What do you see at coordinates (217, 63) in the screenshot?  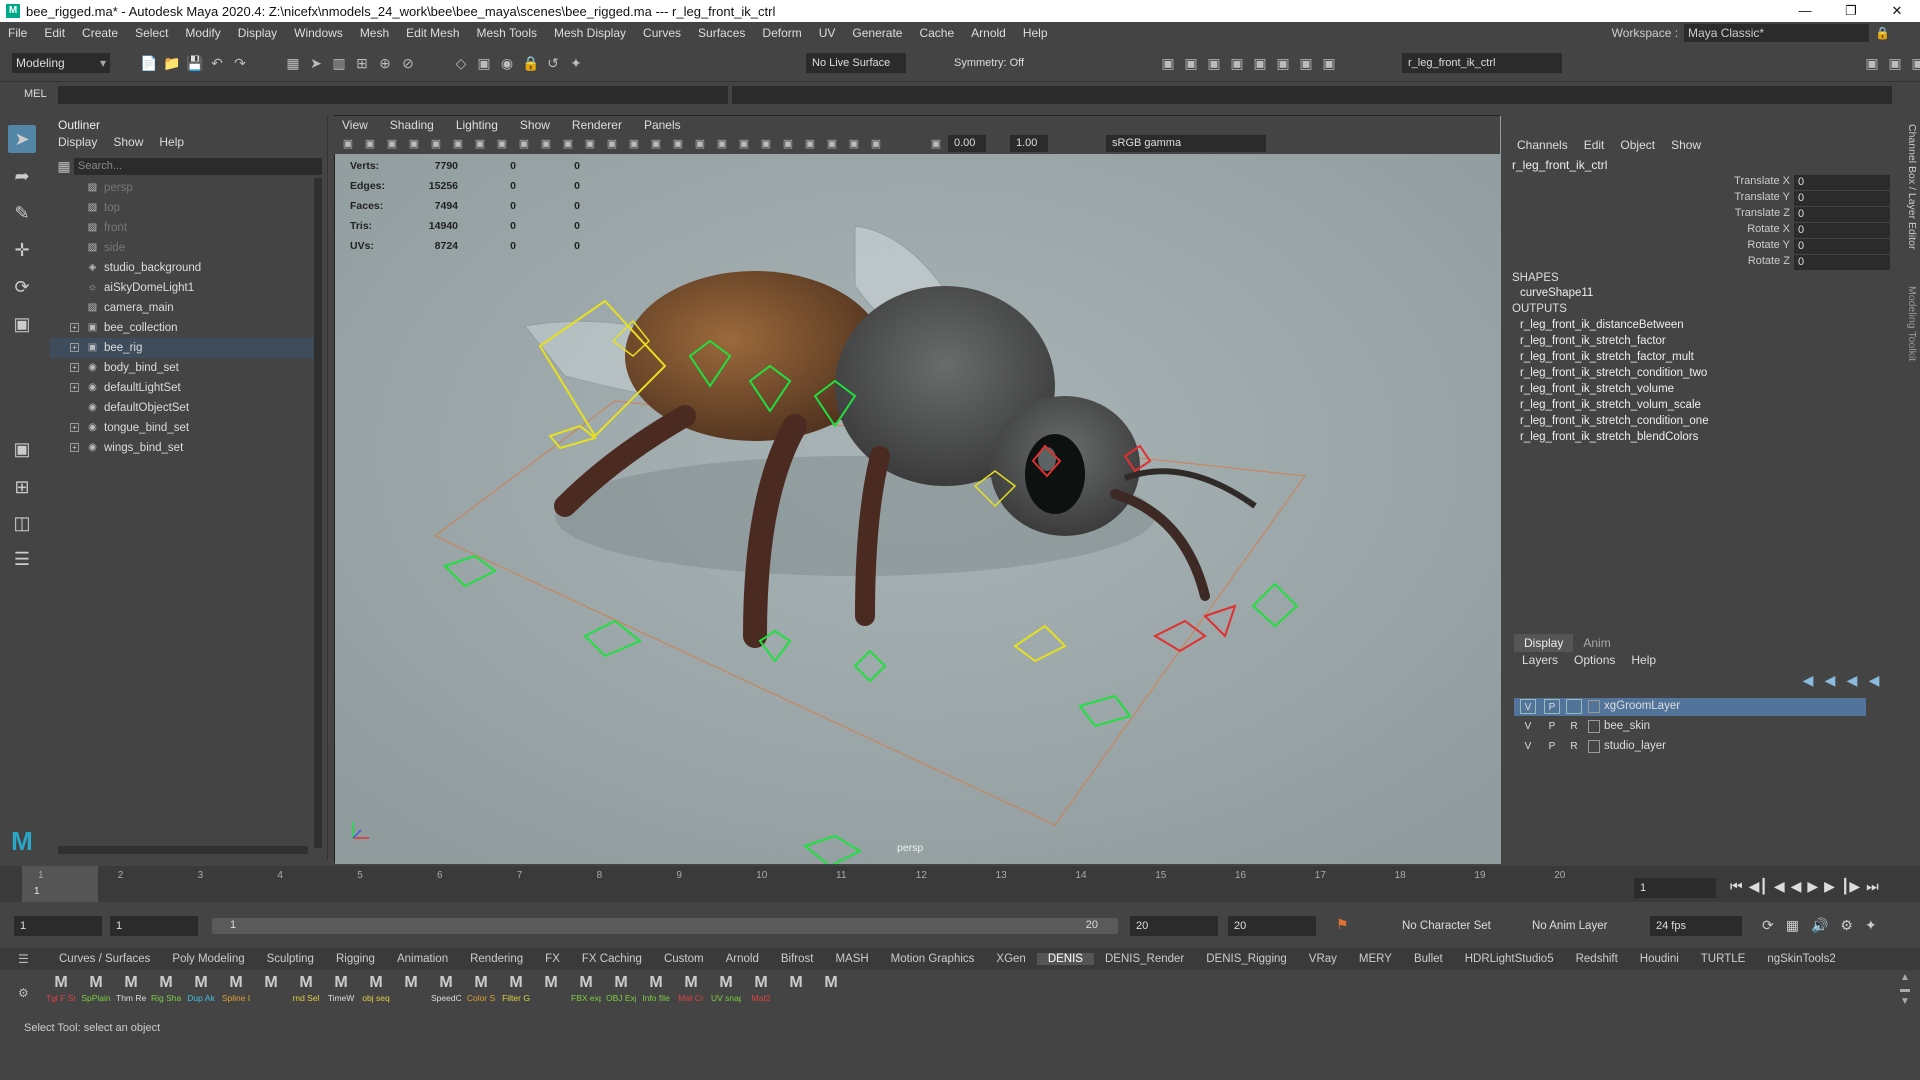 I see `undo-icon: ↶` at bounding box center [217, 63].